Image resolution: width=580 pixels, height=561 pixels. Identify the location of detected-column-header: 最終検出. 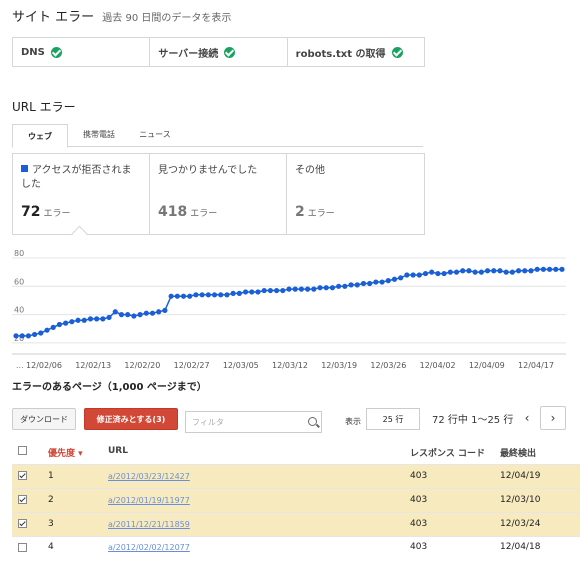
(518, 452).